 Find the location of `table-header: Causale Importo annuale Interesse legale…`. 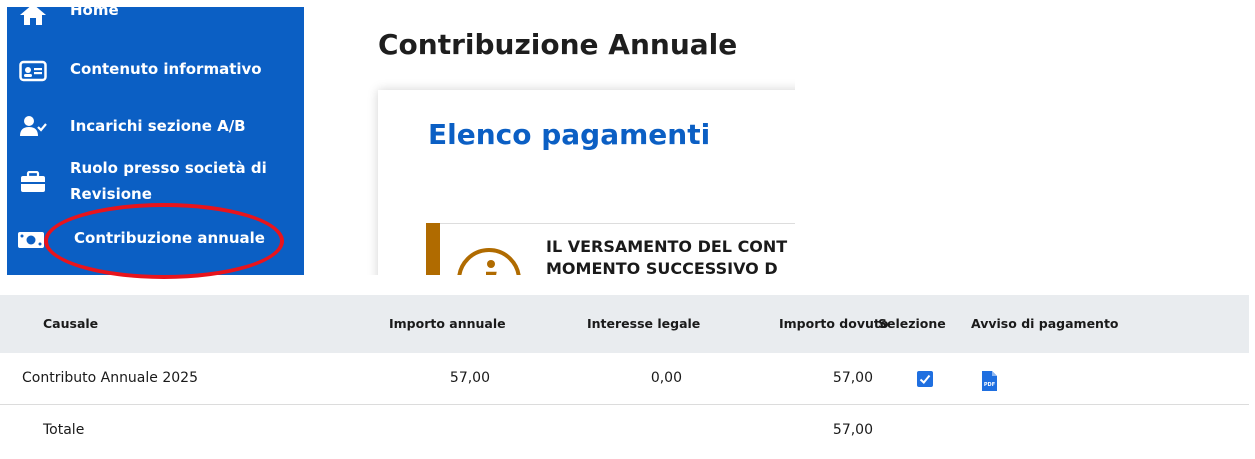

table-header: Causale Importo annuale Interesse legale… is located at coordinates (624, 324).